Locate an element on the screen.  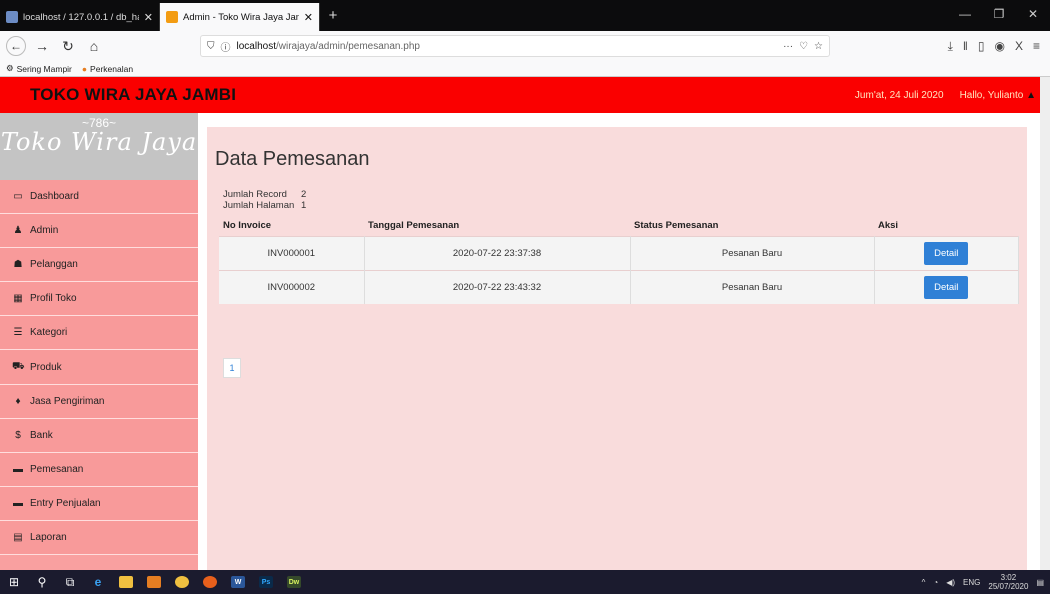
shield-icon: ⛉ is located at coordinates (211, 46).